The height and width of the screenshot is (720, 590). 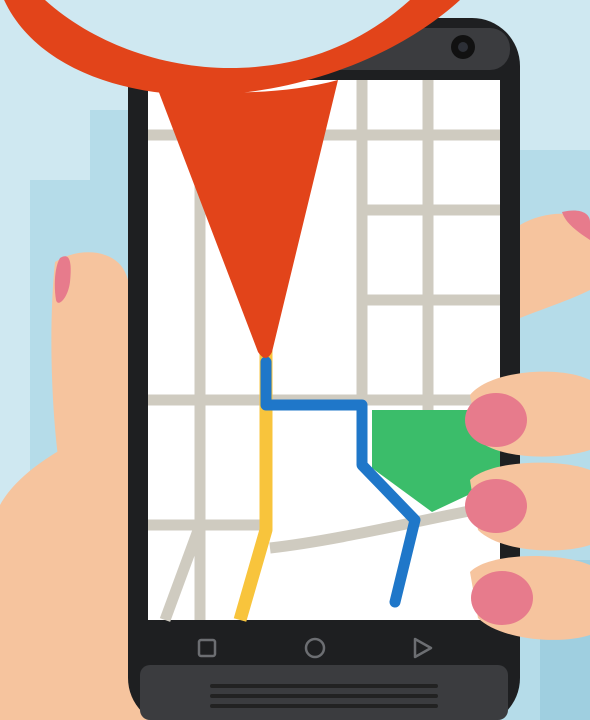 I want to click on camera-lens, so click(x=463, y=47).